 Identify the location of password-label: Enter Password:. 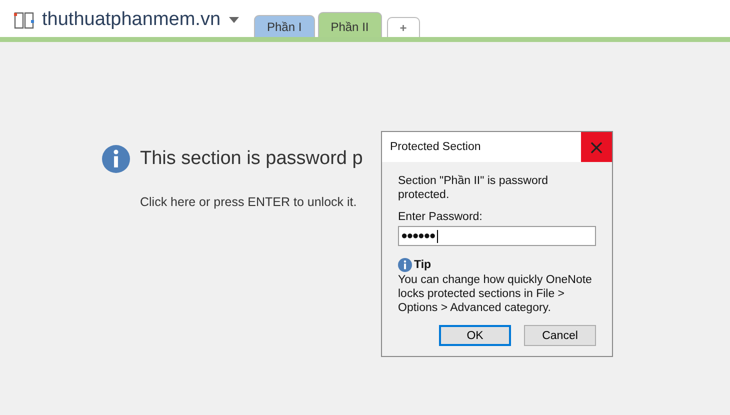
(441, 217).